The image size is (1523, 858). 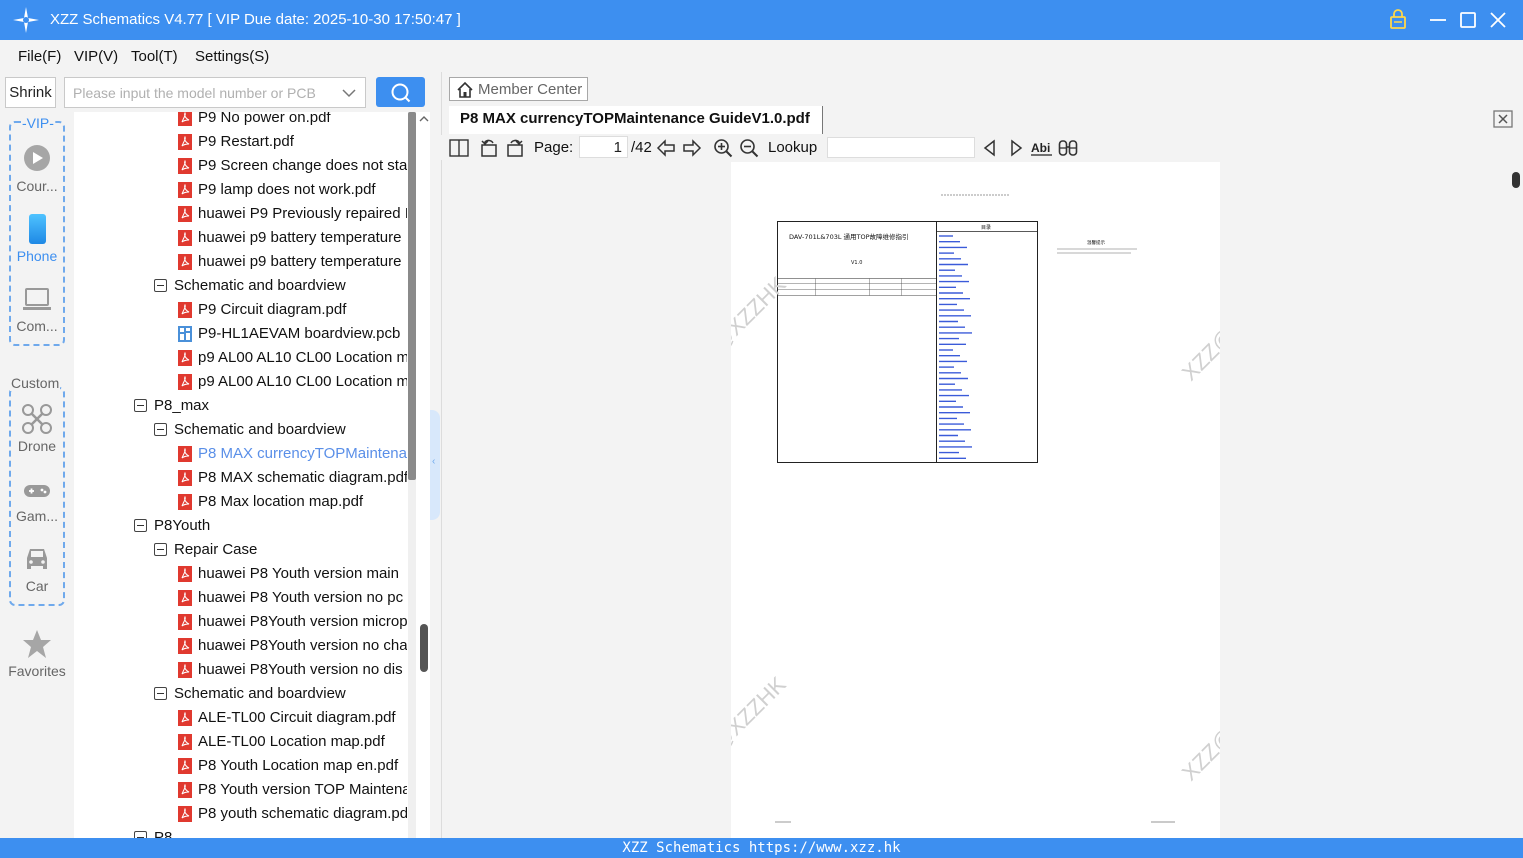 I want to click on search-input, so click(x=203, y=93).